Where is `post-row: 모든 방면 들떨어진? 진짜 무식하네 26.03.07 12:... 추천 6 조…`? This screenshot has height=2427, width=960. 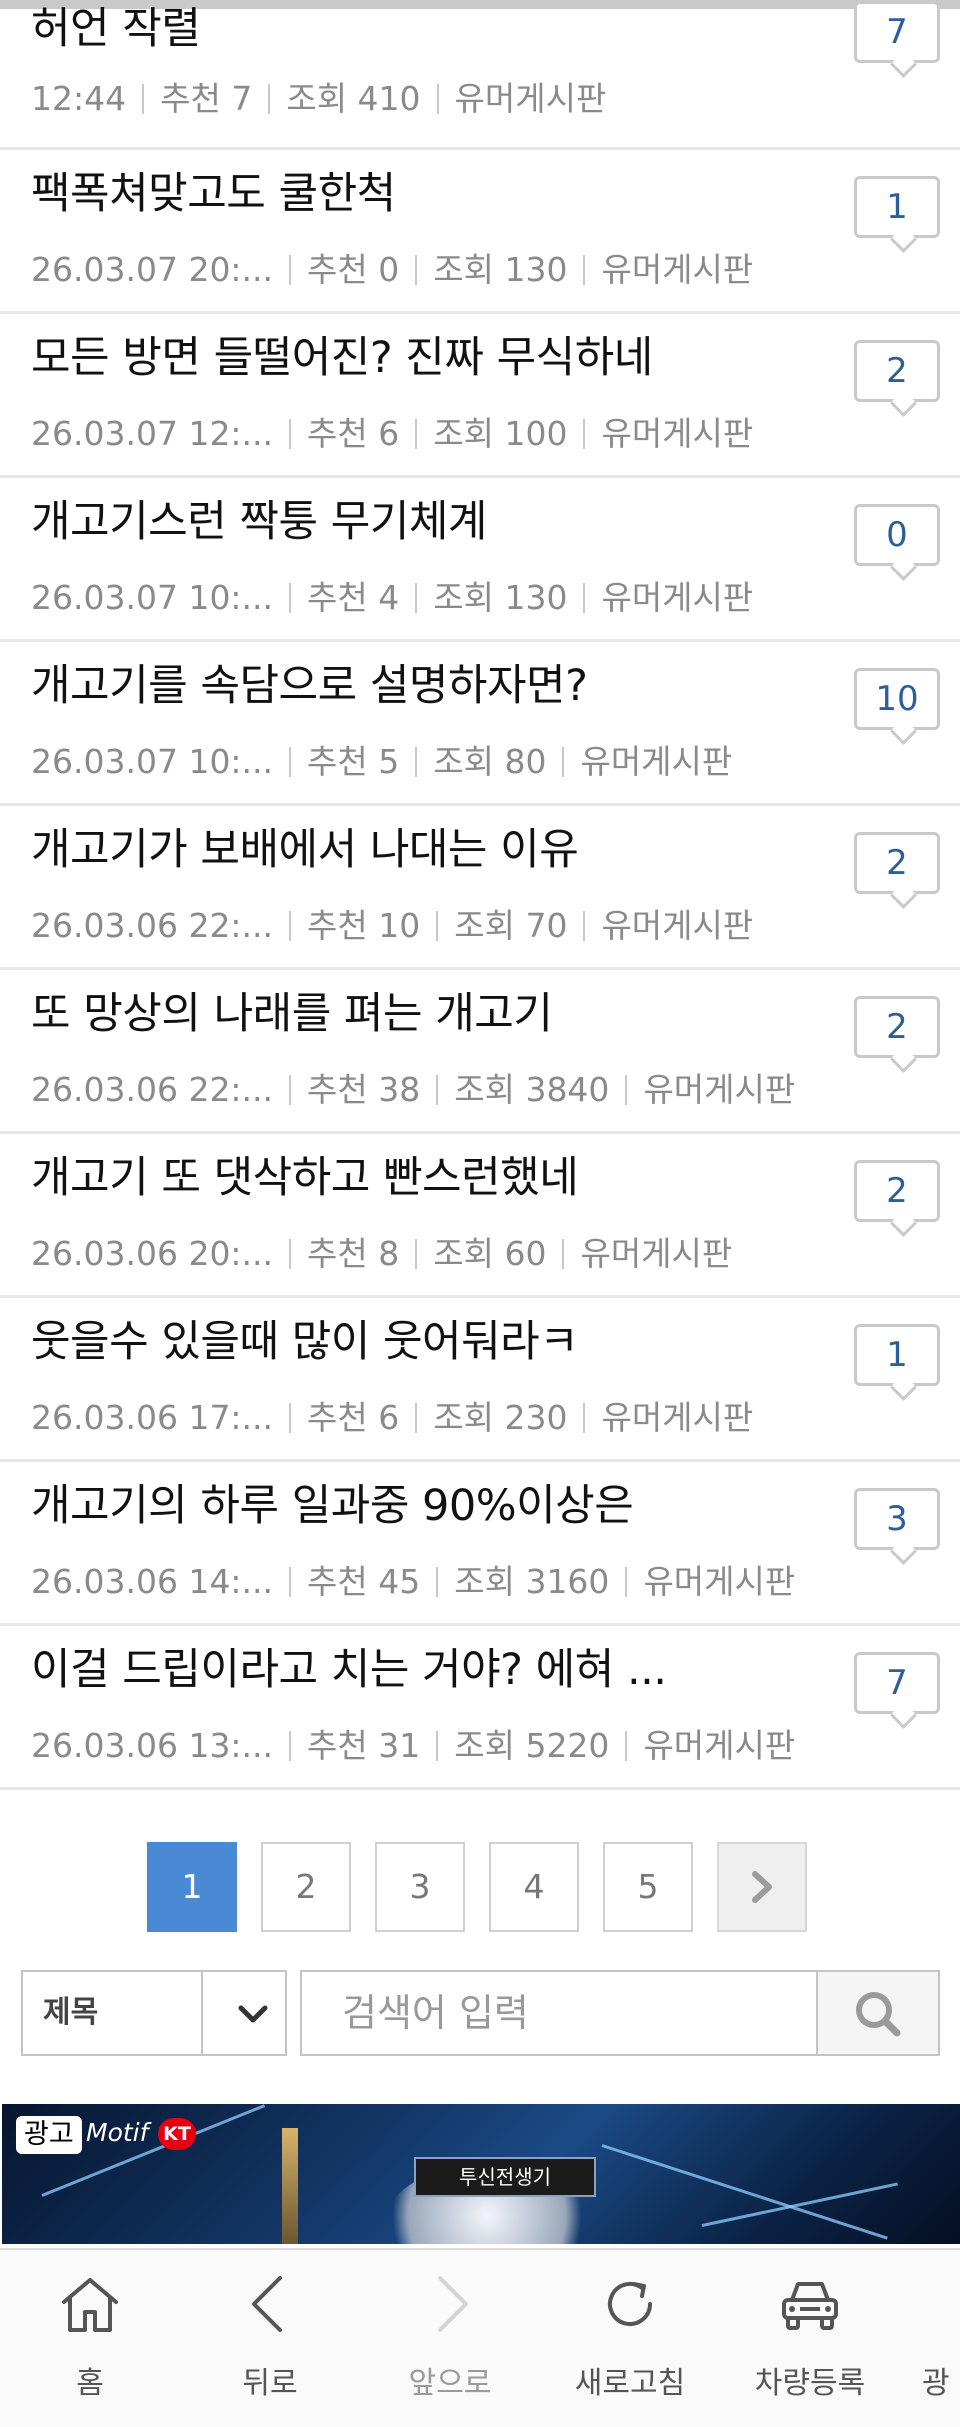 post-row: 모든 방면 들떨어진? 진짜 무식하네 26.03.07 12:... 추천 6 조… is located at coordinates (480, 396).